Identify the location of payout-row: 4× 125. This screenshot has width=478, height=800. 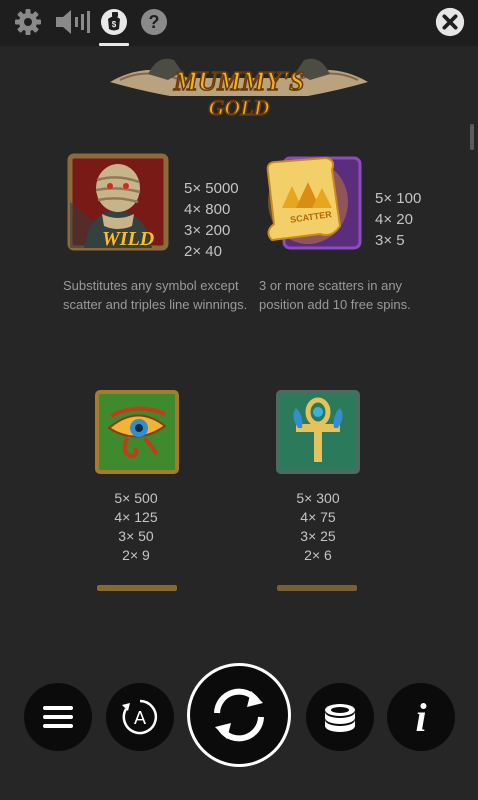
(136, 517).